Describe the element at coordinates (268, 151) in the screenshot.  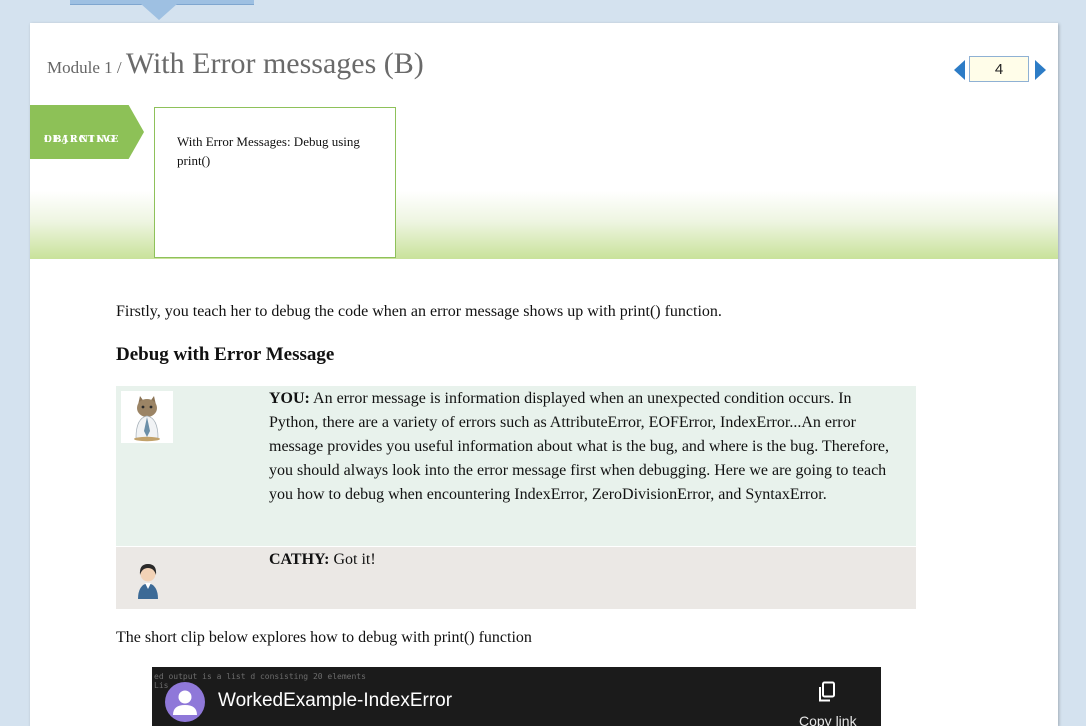
I see `learning-objective-text: With Error Messages: Debug using print()` at that location.